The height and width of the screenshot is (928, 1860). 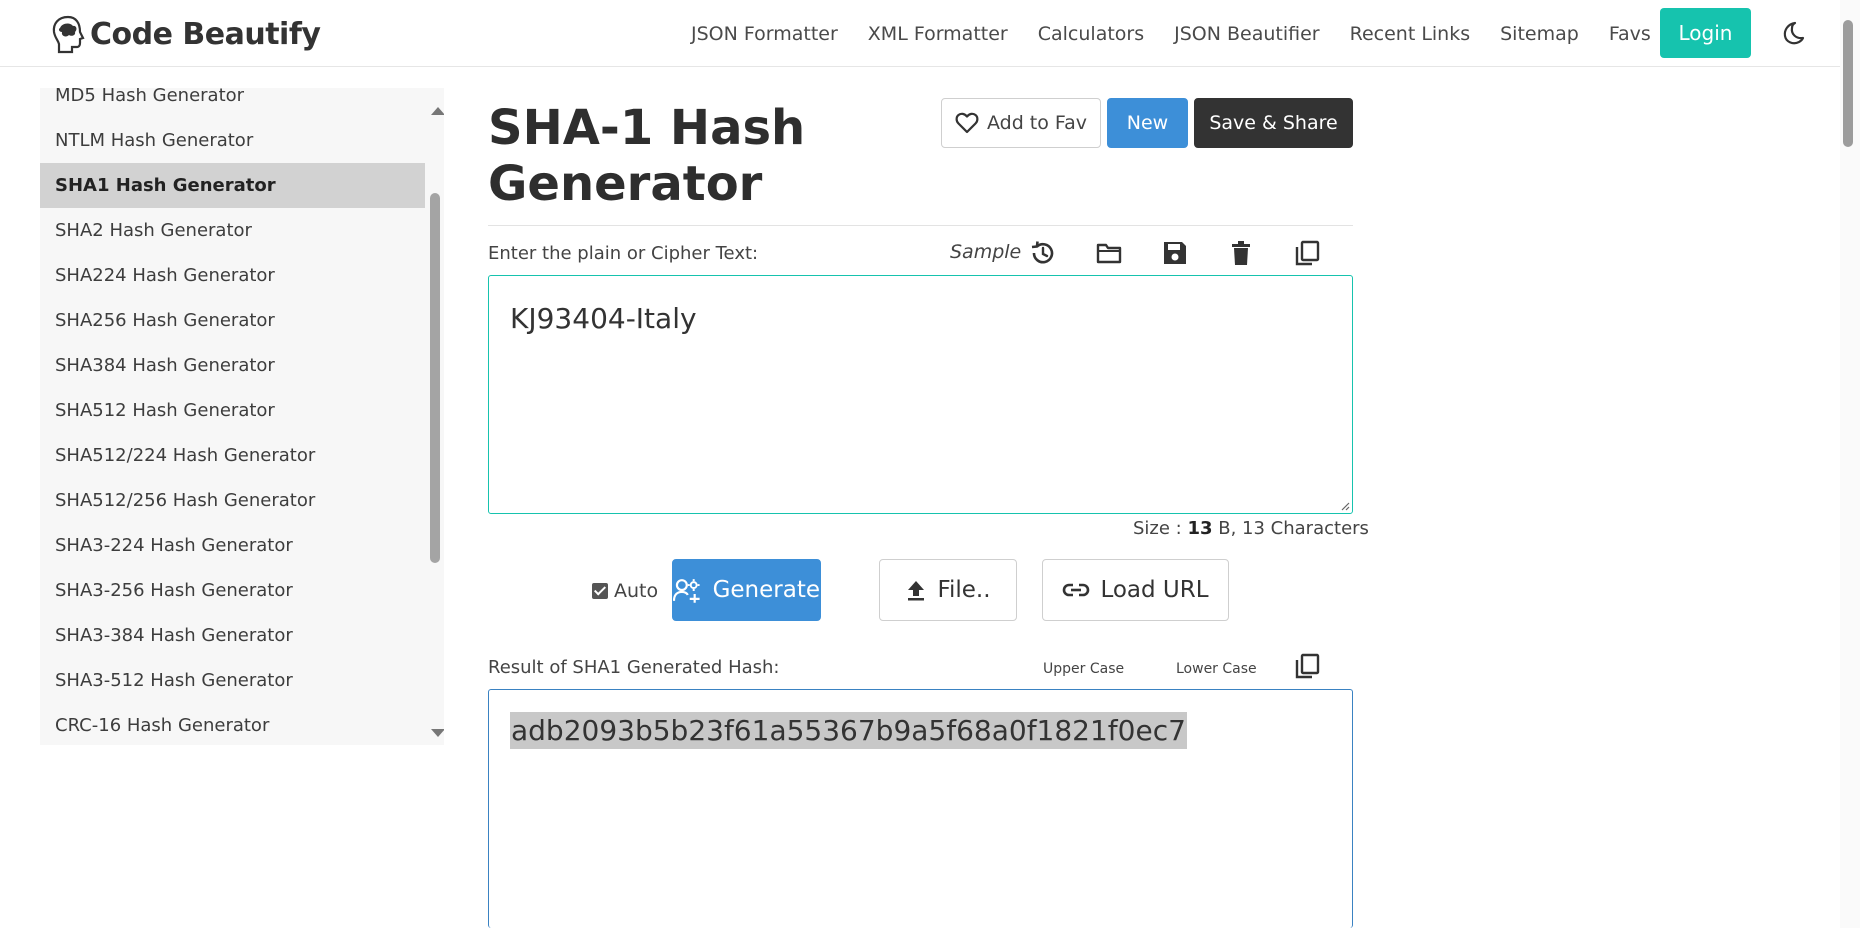 What do you see at coordinates (232, 365) in the screenshot?
I see `sidebar-item-sha384: SHA384 Hash Generator` at bounding box center [232, 365].